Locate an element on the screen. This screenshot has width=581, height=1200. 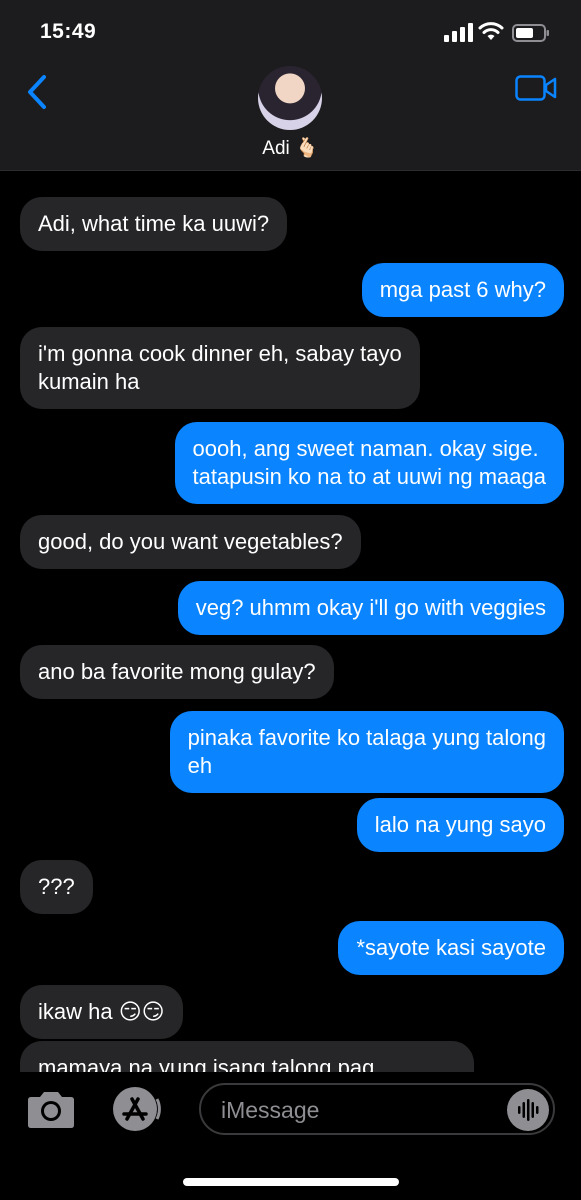
video-call-icon is located at coordinates (536, 88).